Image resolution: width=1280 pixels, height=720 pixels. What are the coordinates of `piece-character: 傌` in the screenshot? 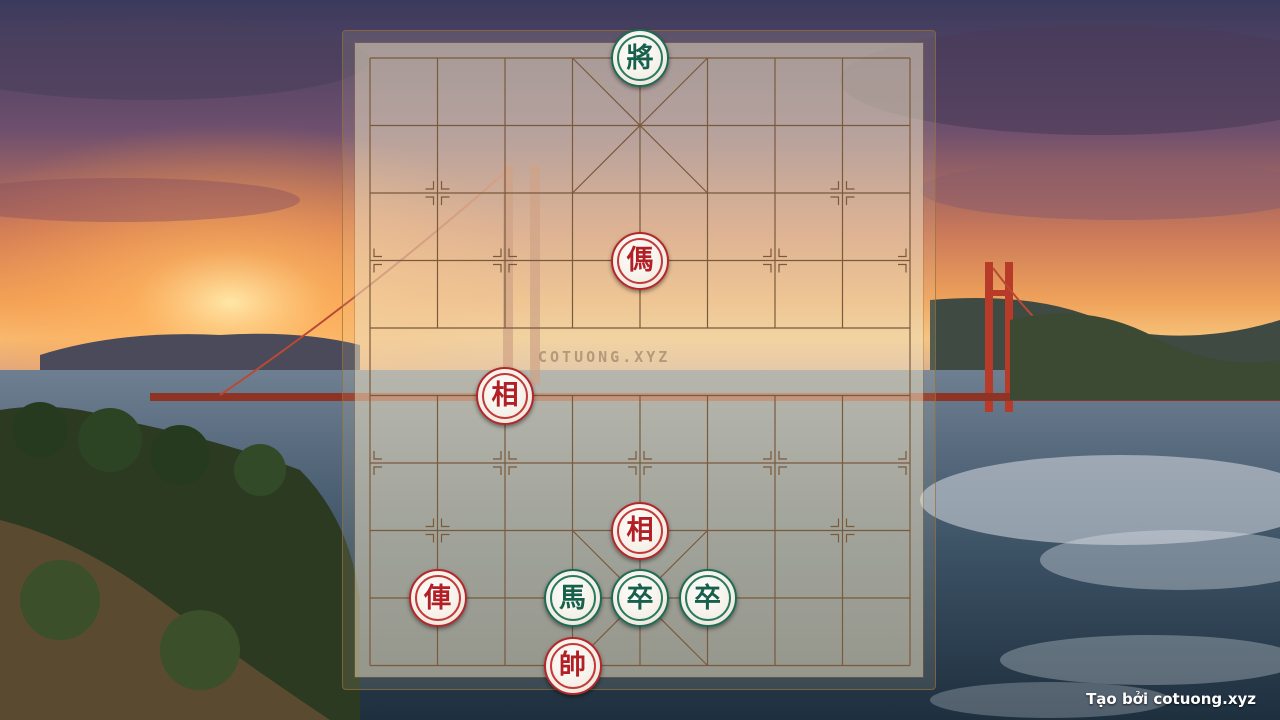 It's located at (640, 260).